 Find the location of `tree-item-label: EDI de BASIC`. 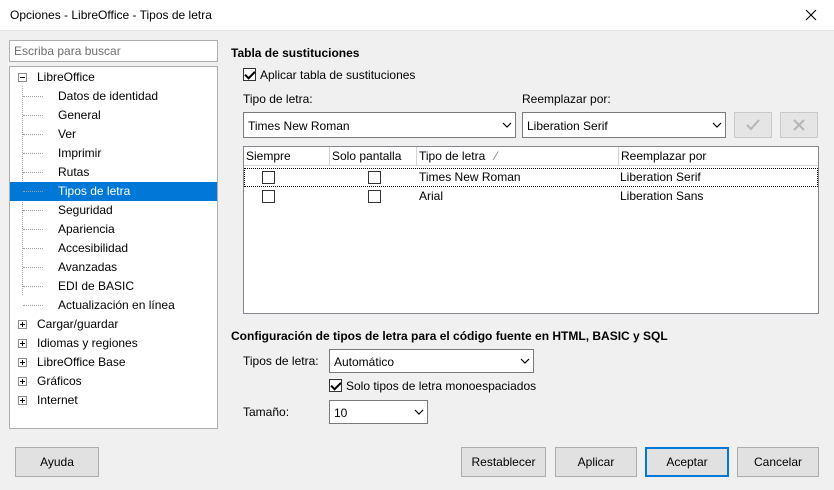

tree-item-label: EDI de BASIC is located at coordinates (96, 286).